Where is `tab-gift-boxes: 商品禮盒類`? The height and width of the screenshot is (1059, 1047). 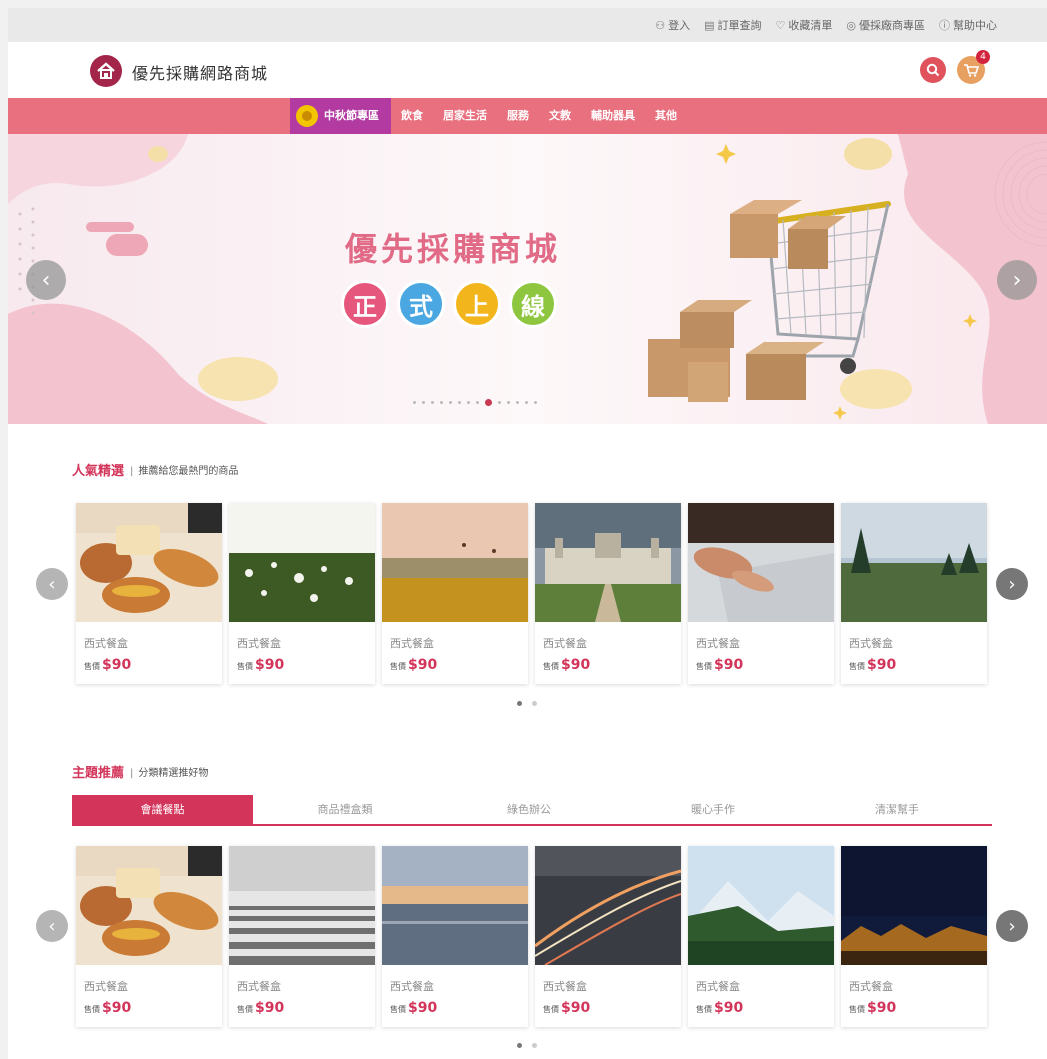
tab-gift-boxes: 商品禮盒類 is located at coordinates (345, 809).